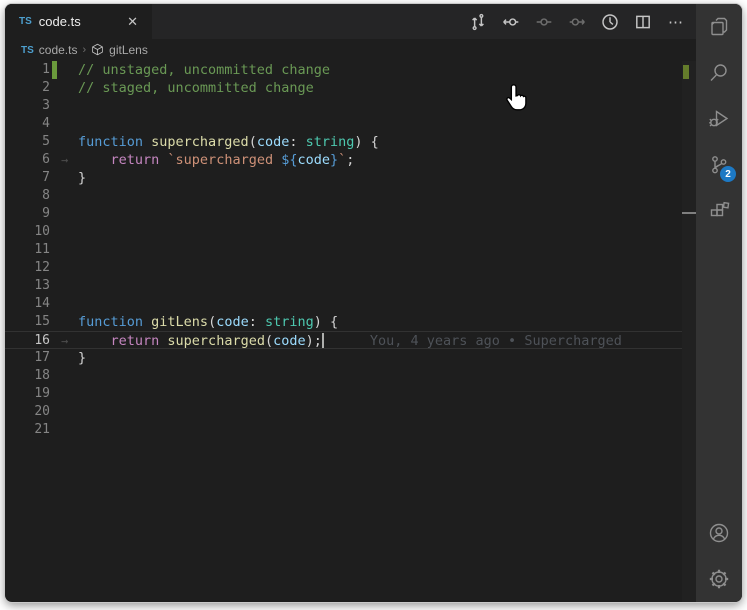 The image size is (747, 610). What do you see at coordinates (380, 70) in the screenshot?
I see `line-content: // unstaged, uncommitted change` at bounding box center [380, 70].